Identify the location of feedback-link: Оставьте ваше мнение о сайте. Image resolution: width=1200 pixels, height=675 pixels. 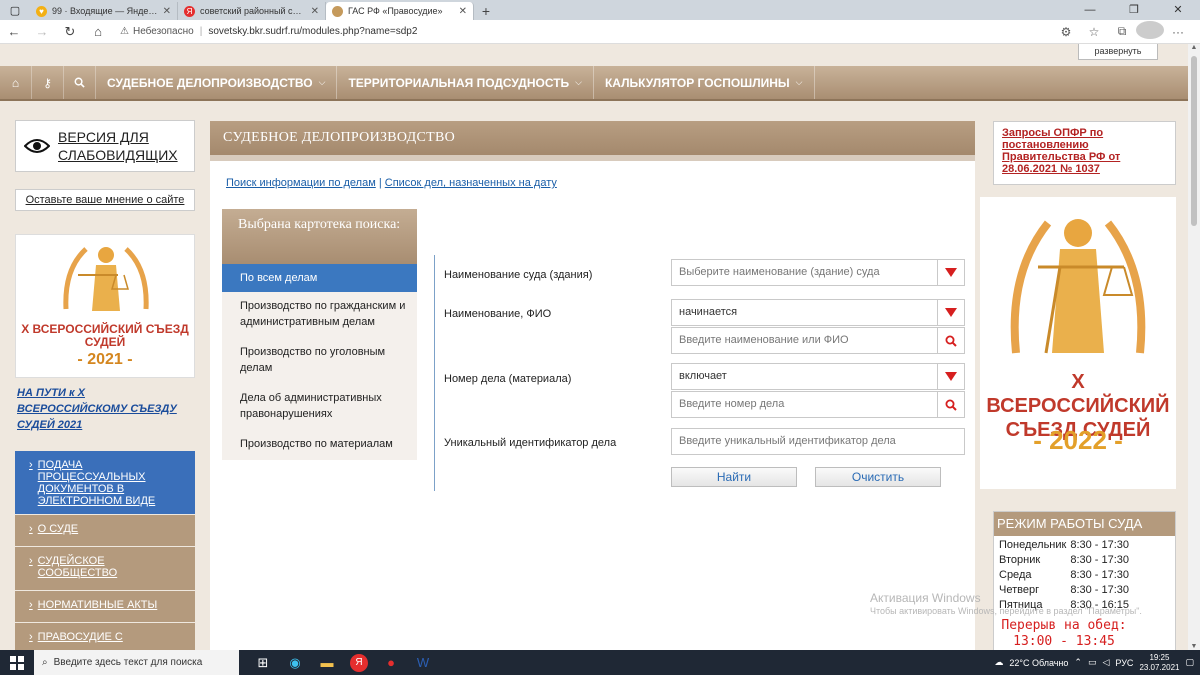
(105, 200).